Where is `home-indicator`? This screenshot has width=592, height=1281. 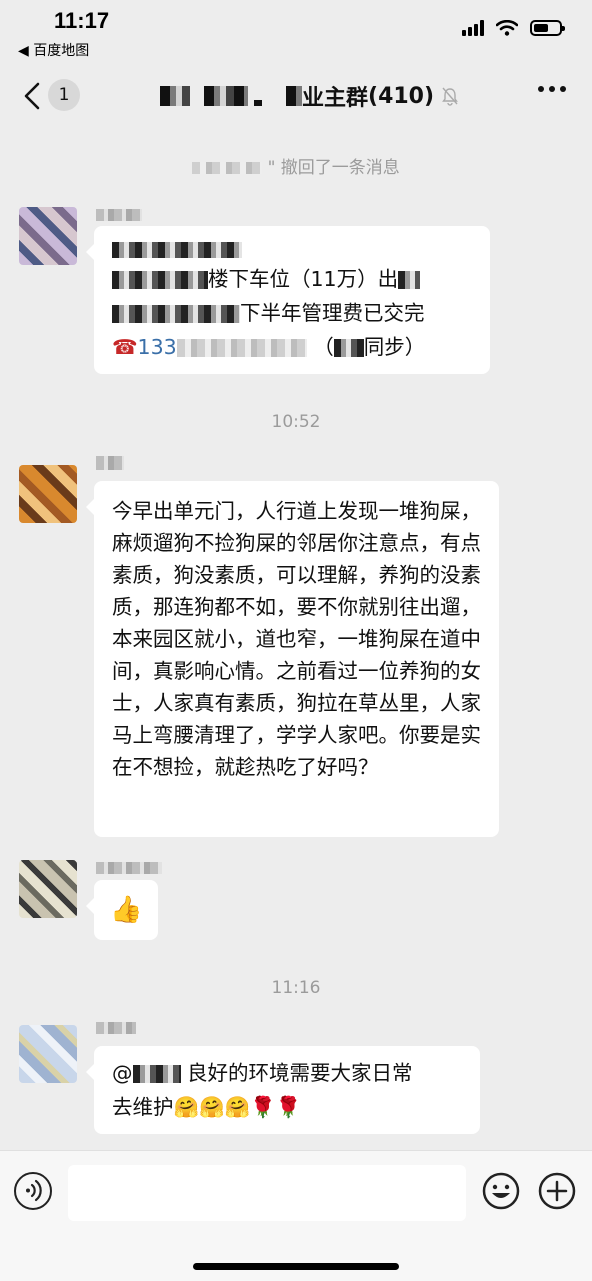
home-indicator is located at coordinates (296, 1266).